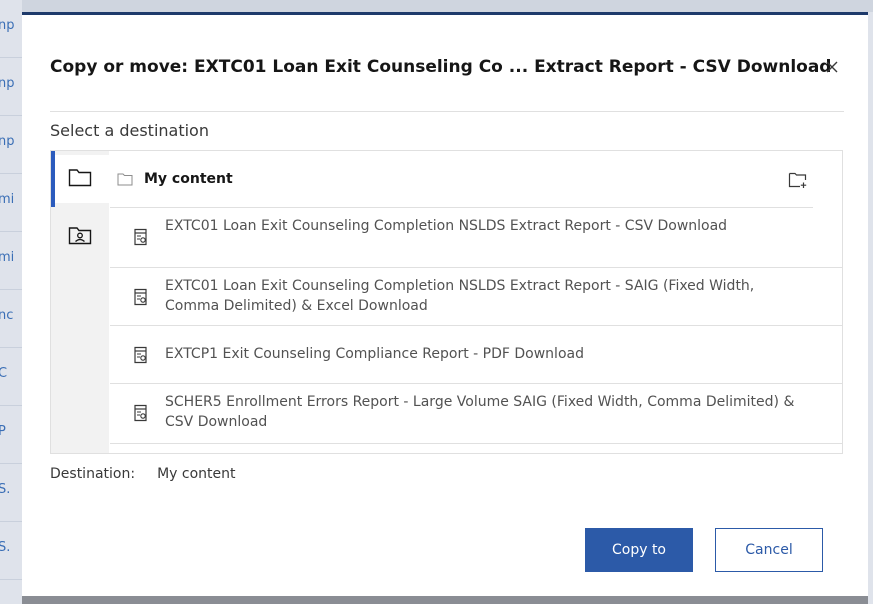 This screenshot has height=604, width=873. I want to click on dialog-subtitle: Select a destination, so click(129, 130).